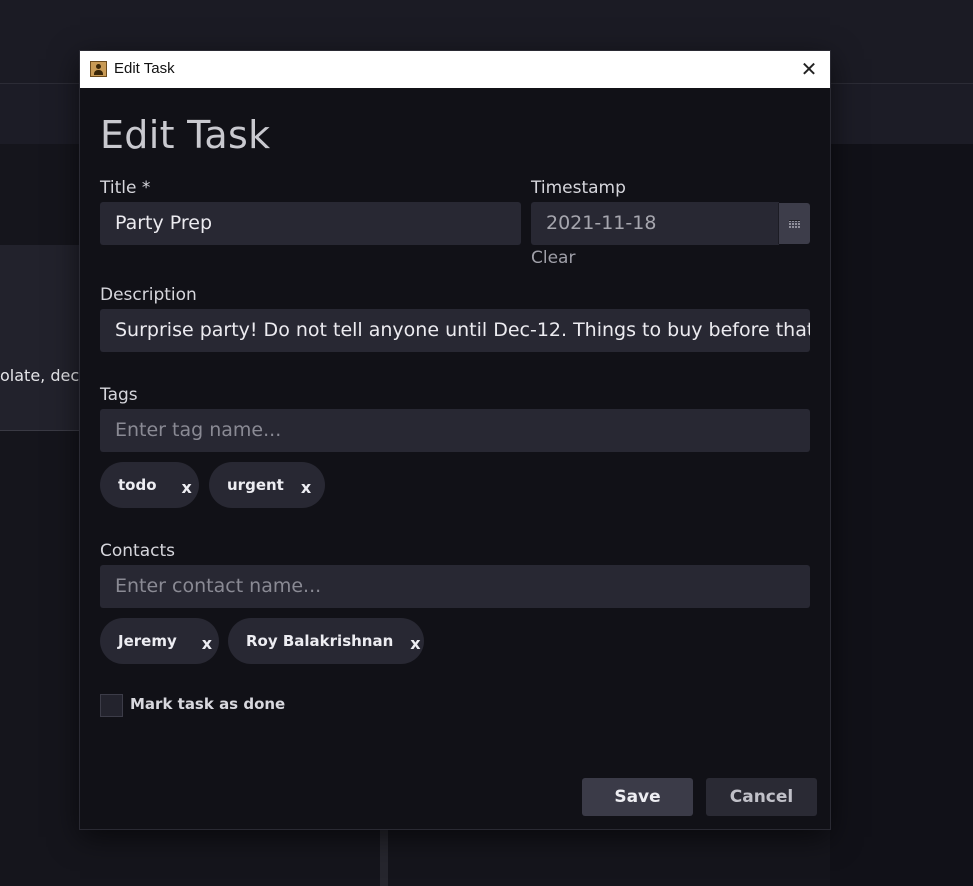 This screenshot has width=973, height=886. Describe the element at coordinates (455, 69) in the screenshot. I see `dialog-titlebar: Edit Task ✕` at that location.